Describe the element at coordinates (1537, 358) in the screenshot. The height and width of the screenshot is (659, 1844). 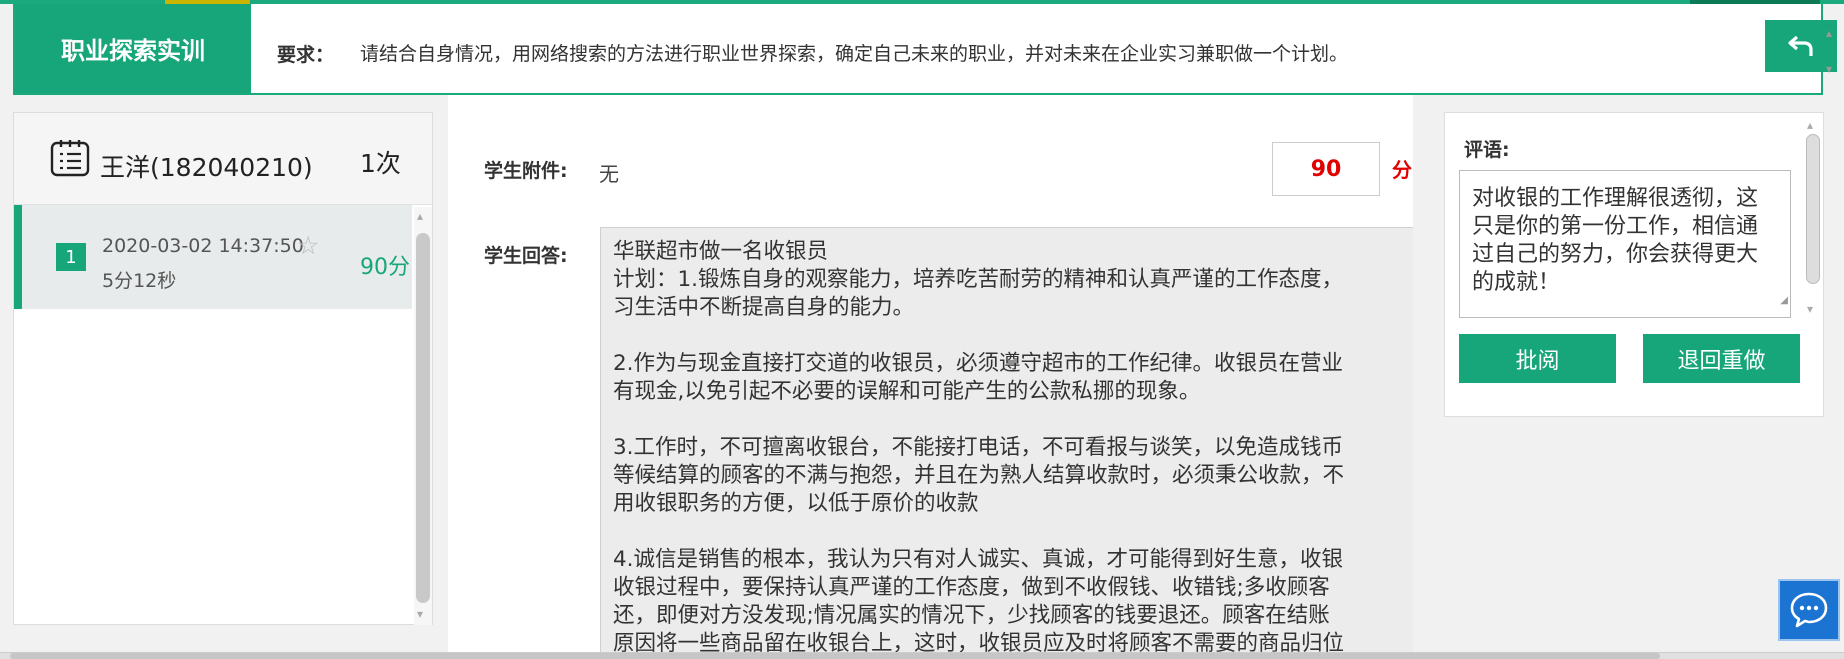
I see `review-button: 批阅` at that location.